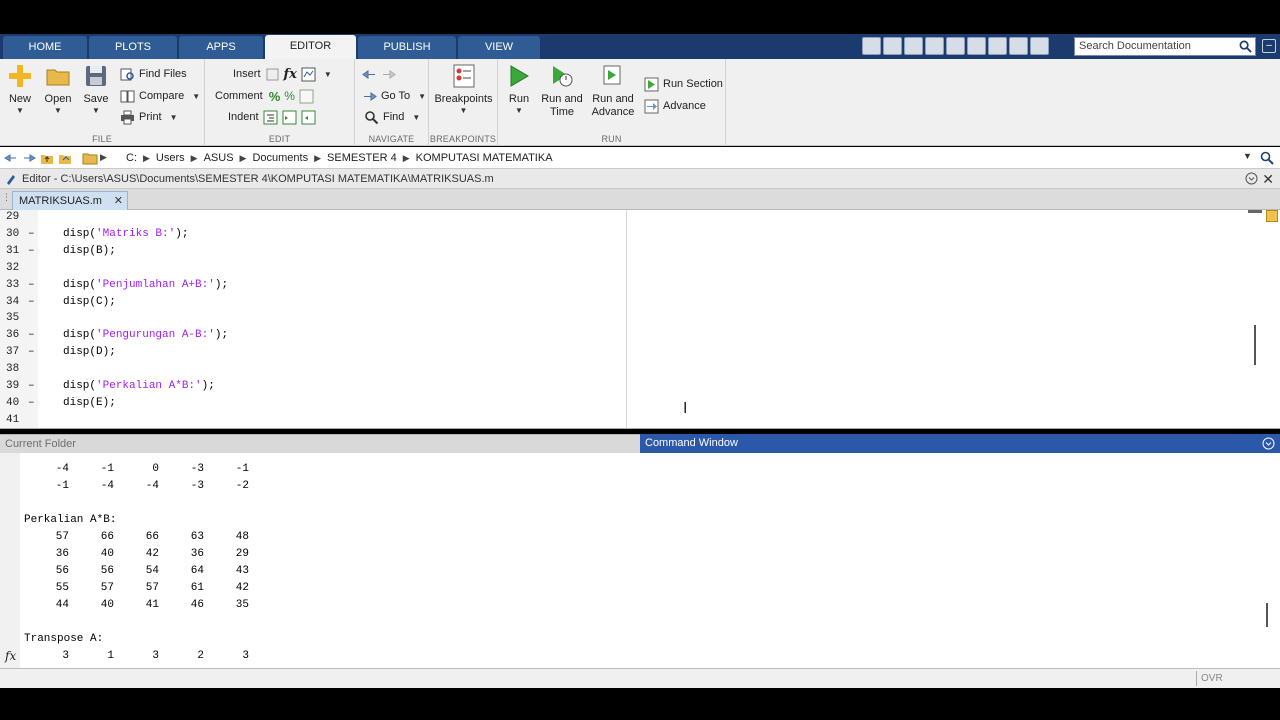 The width and height of the screenshot is (1280, 720). Describe the element at coordinates (47, 158) in the screenshot. I see `up-one-level-icon` at that location.